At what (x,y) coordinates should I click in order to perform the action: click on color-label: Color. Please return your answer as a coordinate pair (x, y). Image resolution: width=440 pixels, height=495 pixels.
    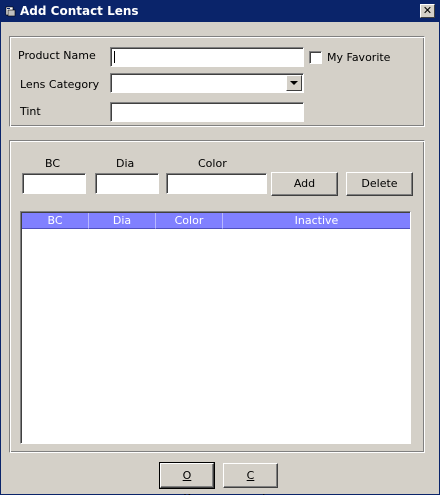
    Looking at the image, I should click on (212, 163).